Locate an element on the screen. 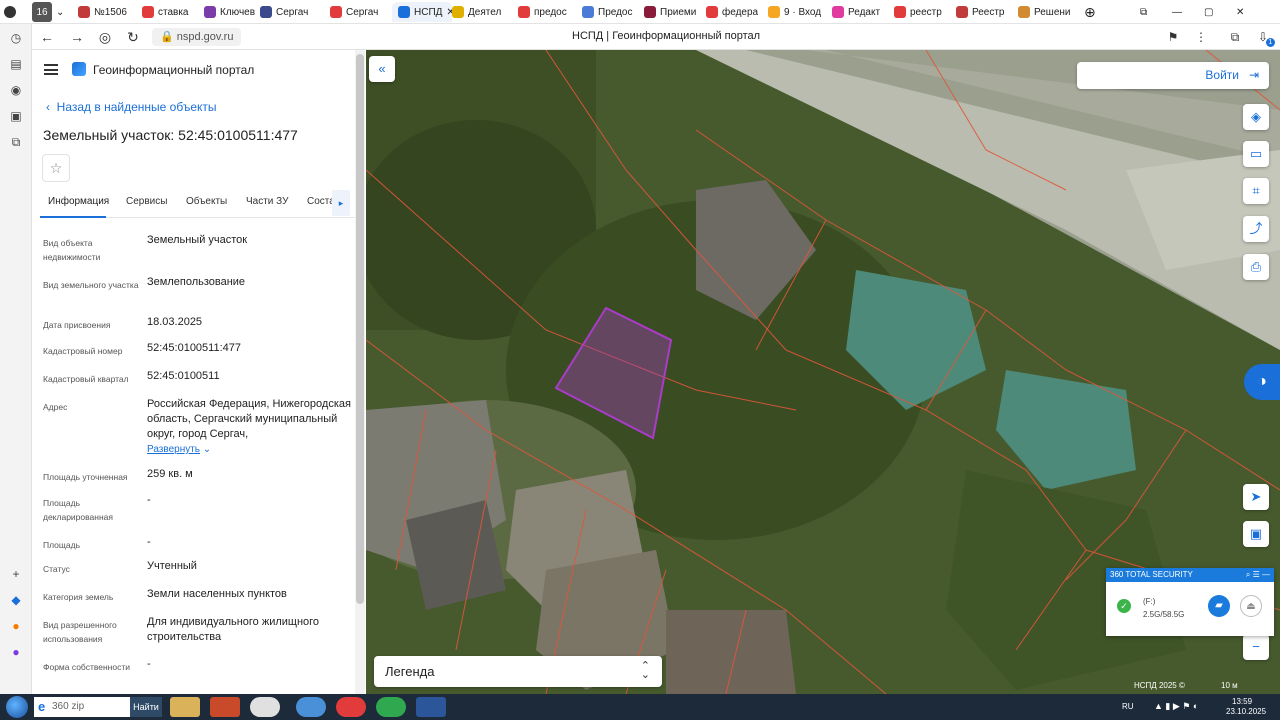 The width and height of the screenshot is (1280, 720). add-icon: + is located at coordinates (16, 574).